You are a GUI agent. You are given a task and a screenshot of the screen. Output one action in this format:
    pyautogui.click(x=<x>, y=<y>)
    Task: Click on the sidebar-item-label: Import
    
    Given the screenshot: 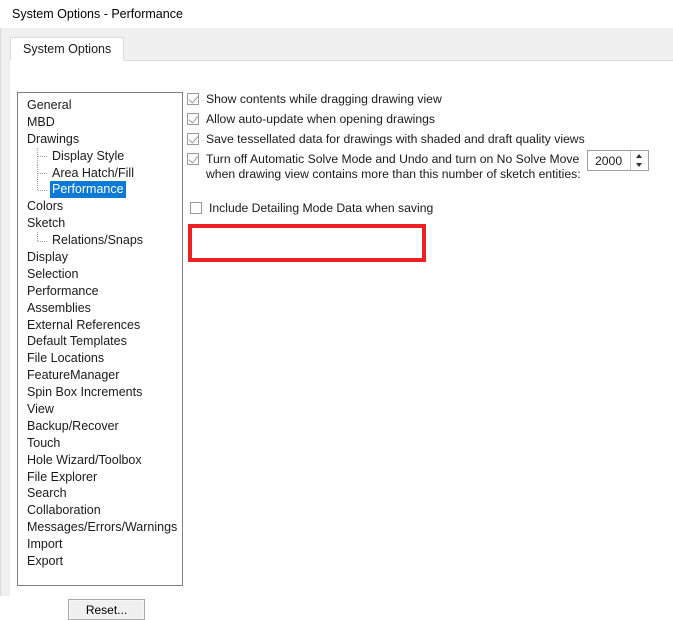 What is the action you would take?
    pyautogui.click(x=45, y=544)
    